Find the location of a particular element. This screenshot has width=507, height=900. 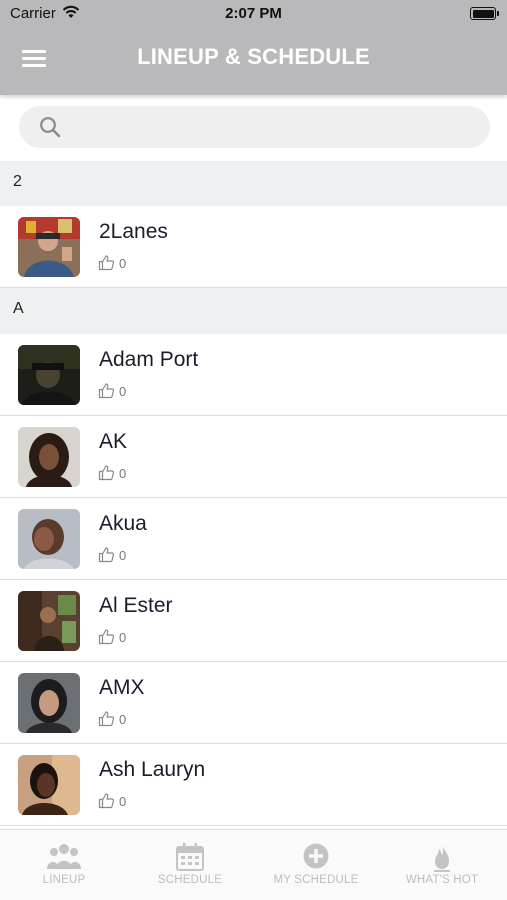

tab-lineup: LINEUP is located at coordinates (64, 865).